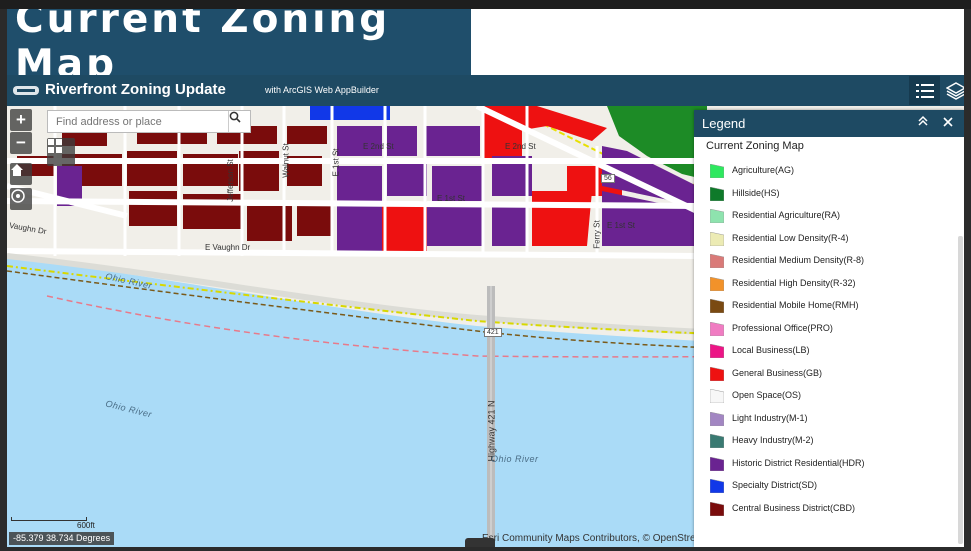 This screenshot has width=971, height=551. What do you see at coordinates (771, 350) in the screenshot?
I see `legend-label: Local Business(LB)` at bounding box center [771, 350].